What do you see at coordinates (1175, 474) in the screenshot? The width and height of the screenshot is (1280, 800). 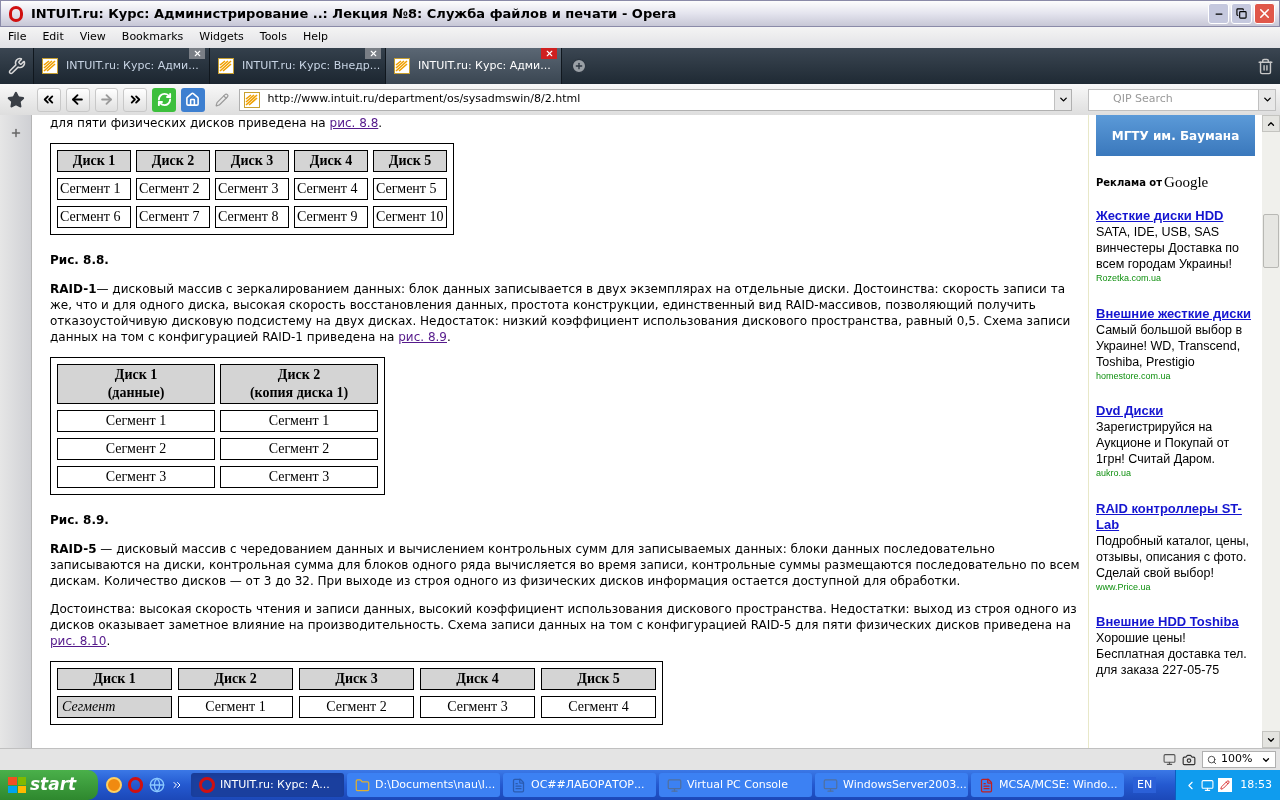 I see `ad-url-link: aukro.ua` at bounding box center [1175, 474].